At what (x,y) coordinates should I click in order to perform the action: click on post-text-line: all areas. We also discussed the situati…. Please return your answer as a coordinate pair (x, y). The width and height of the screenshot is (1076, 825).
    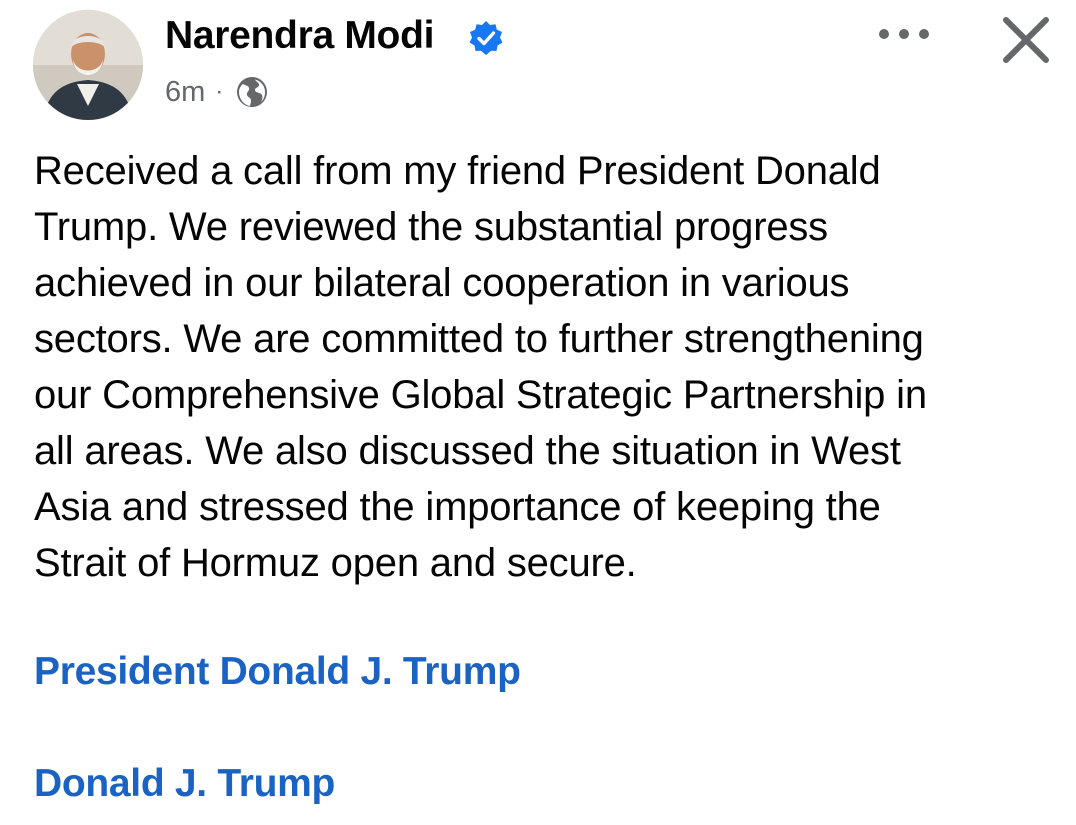
    Looking at the image, I should click on (467, 451).